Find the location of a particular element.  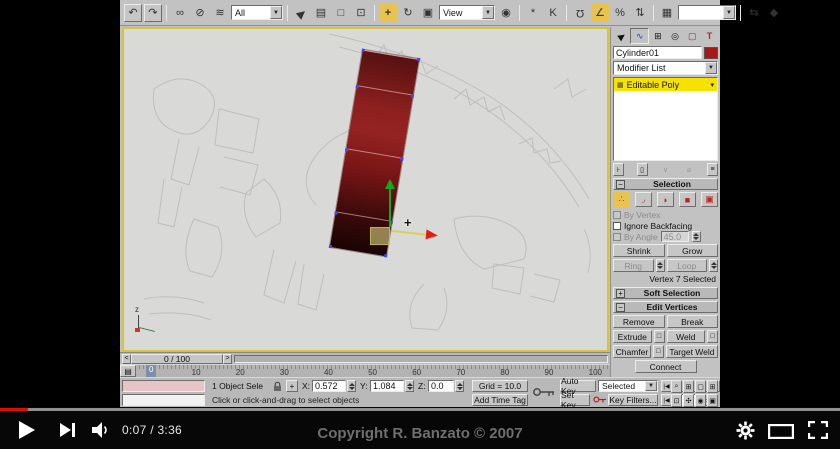

by-angle-field: 45.0 is located at coordinates (674, 236).